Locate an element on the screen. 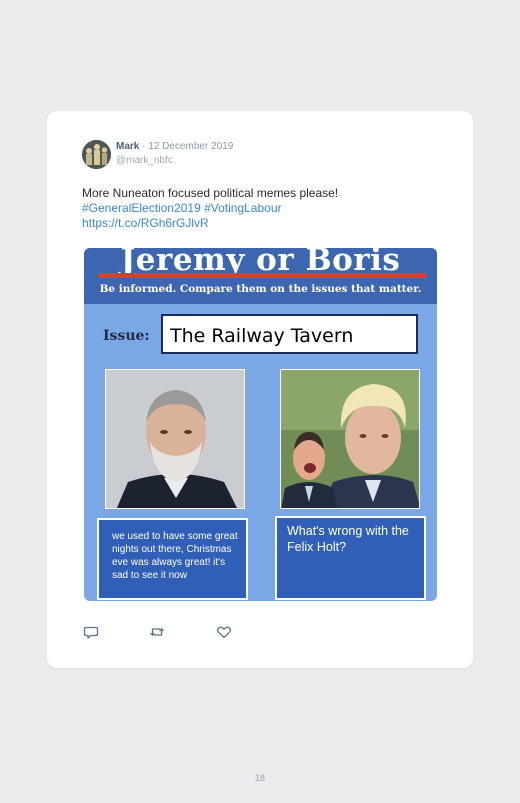  tweet-link: https://t.co/RGh6rGJlvR is located at coordinates (267, 223).